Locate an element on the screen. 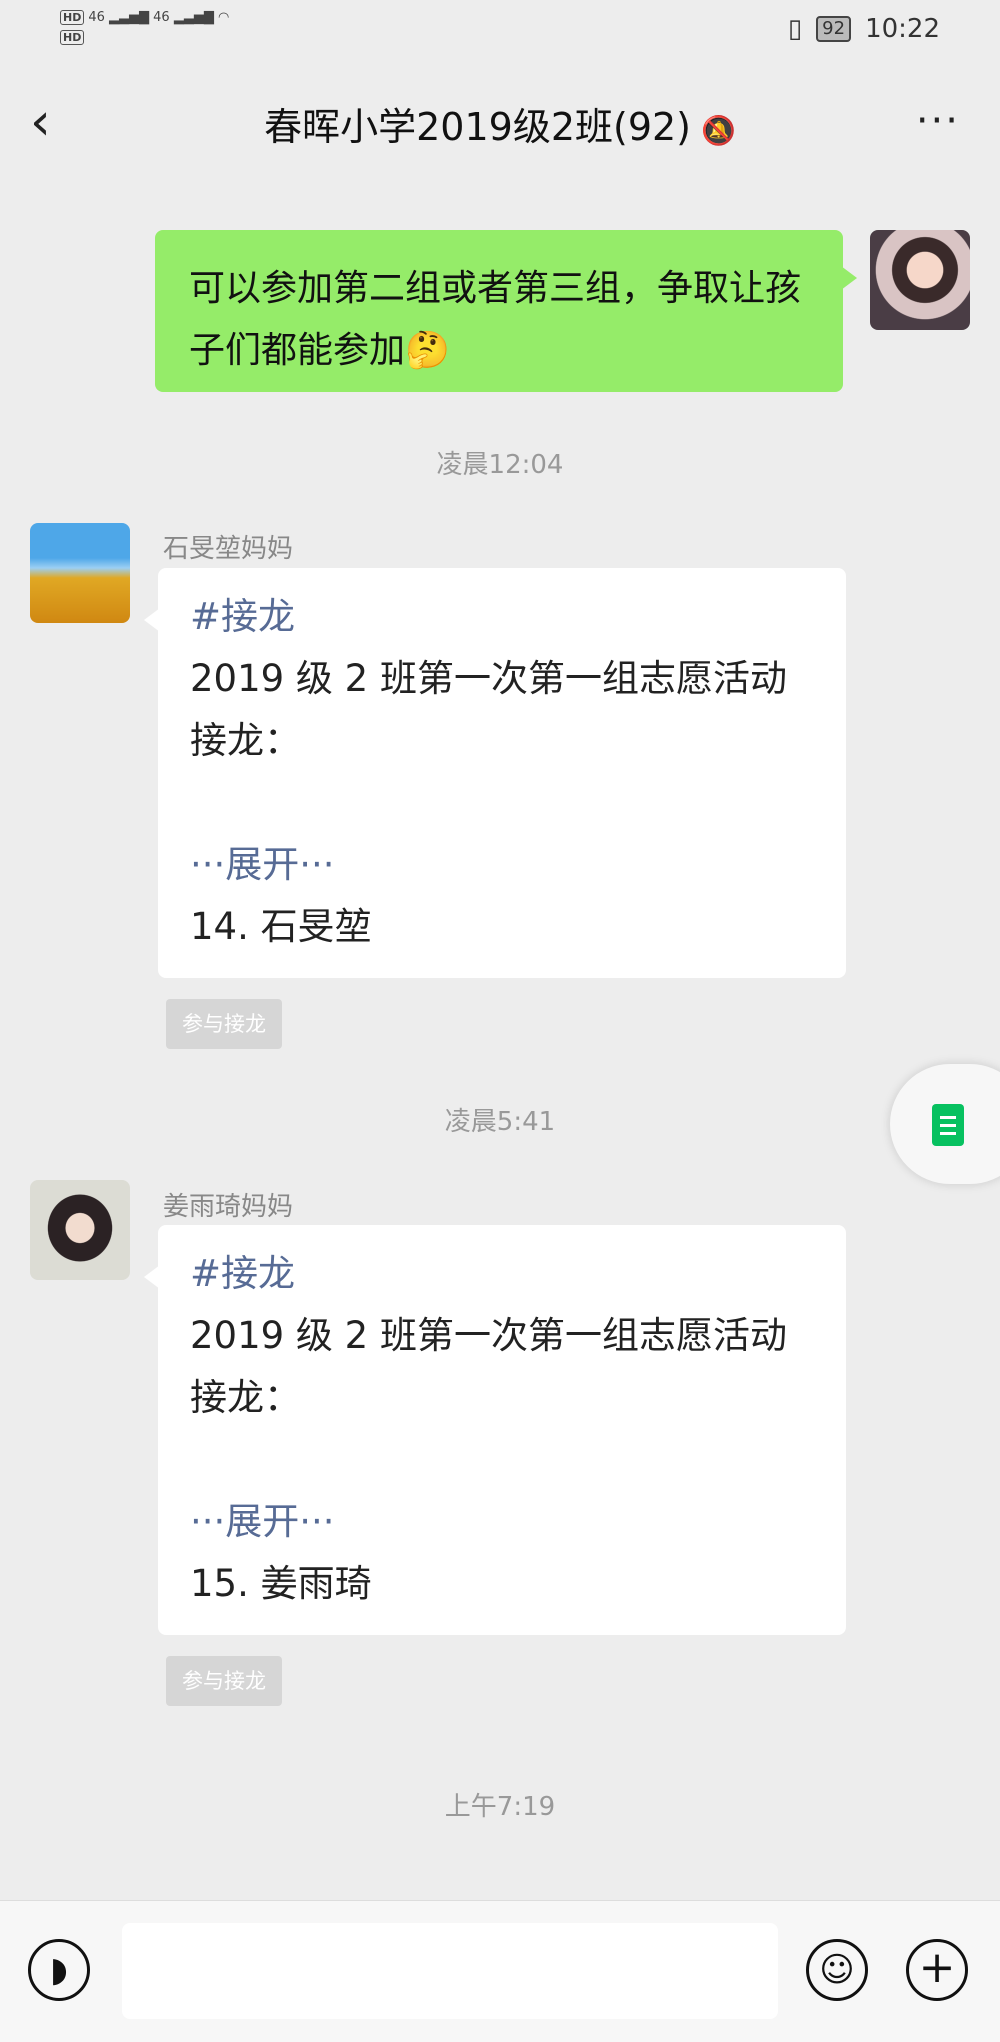  status-bar: HD 46 ▂▃▅▇ 46 ▂▃▅▇ ◠ HD ▯ 92 10:22 is located at coordinates (500, 31).